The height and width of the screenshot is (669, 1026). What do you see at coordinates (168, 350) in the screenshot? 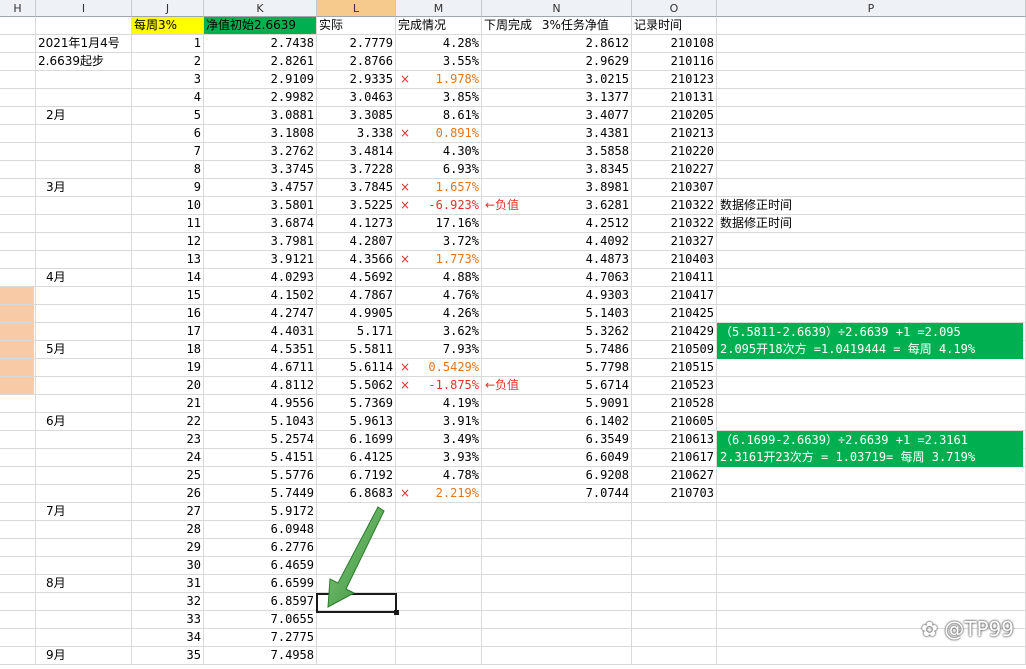
I see `cell-j: 18` at bounding box center [168, 350].